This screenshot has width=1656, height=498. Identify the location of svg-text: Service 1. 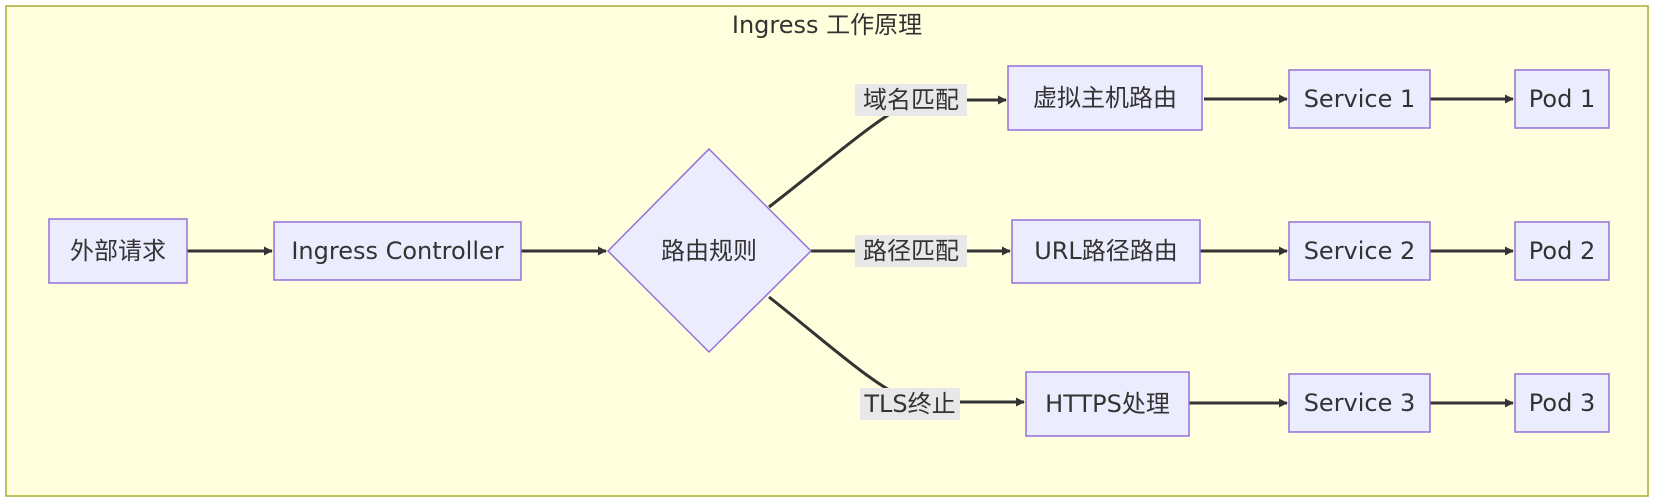
(1360, 99).